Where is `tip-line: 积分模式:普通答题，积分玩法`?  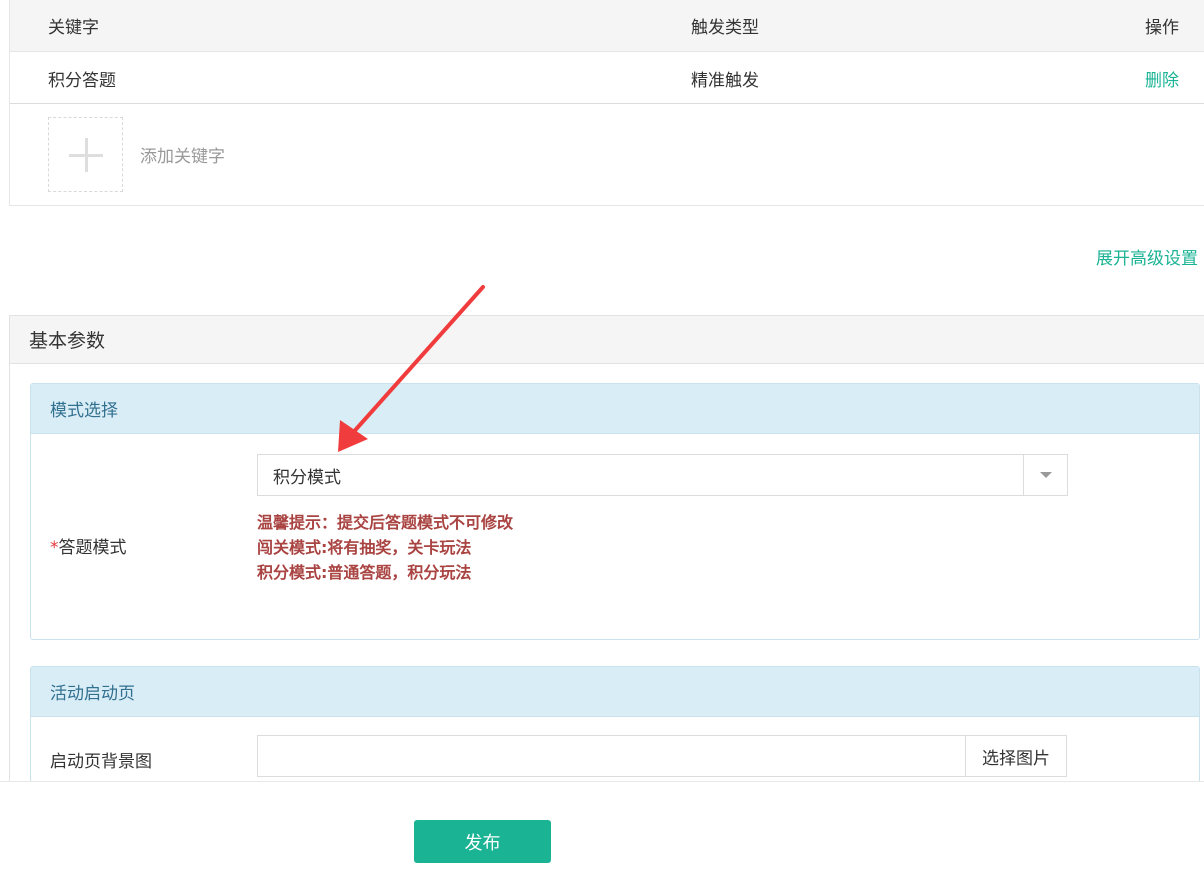 tip-line: 积分模式:普通答题，积分玩法 is located at coordinates (364, 572).